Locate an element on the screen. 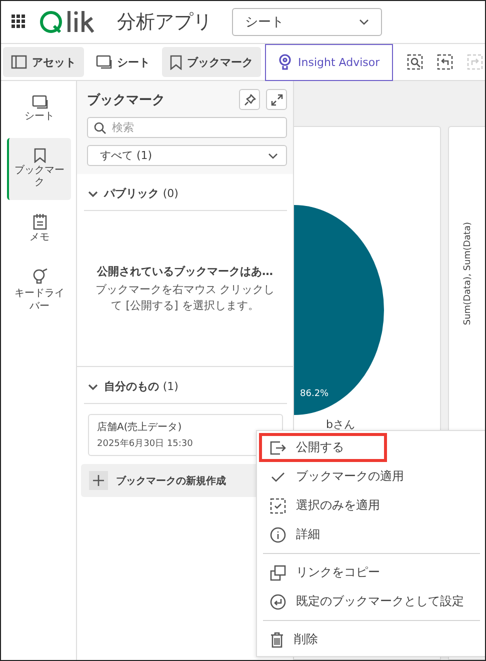 This screenshot has height=661, width=486. plus-icon is located at coordinates (98, 480).